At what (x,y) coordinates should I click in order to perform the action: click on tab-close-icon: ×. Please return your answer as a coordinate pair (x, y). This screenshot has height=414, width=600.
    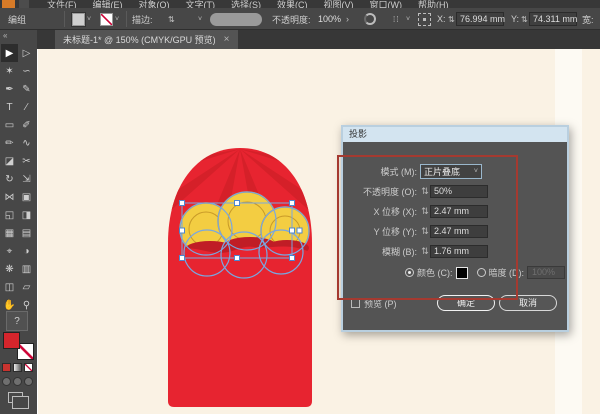
    Looking at the image, I should click on (227, 39).